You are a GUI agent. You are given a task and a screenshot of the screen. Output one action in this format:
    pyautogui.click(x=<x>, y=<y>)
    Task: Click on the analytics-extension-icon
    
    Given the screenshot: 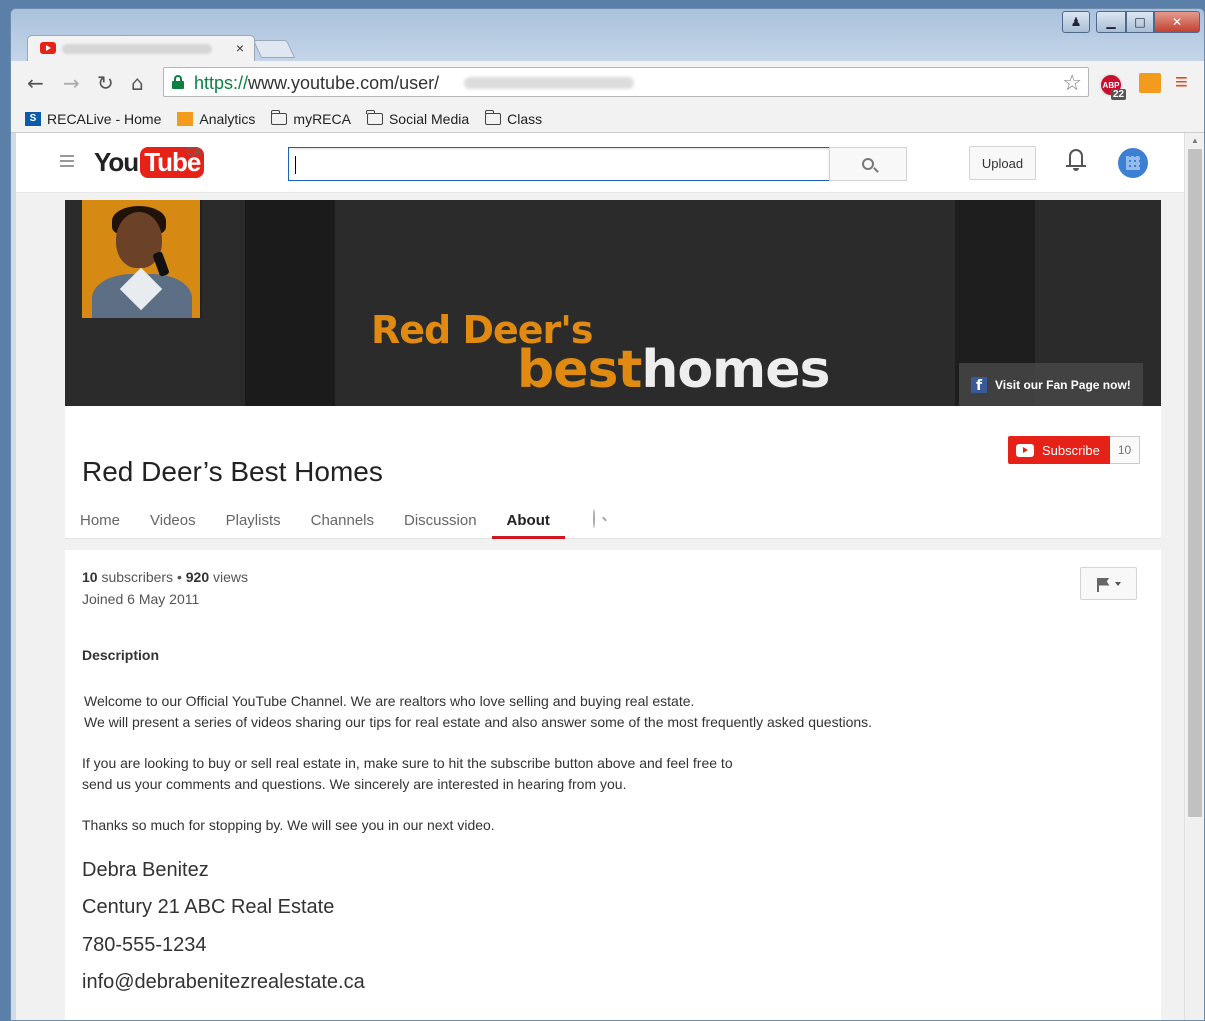 What is the action you would take?
    pyautogui.click(x=1150, y=83)
    